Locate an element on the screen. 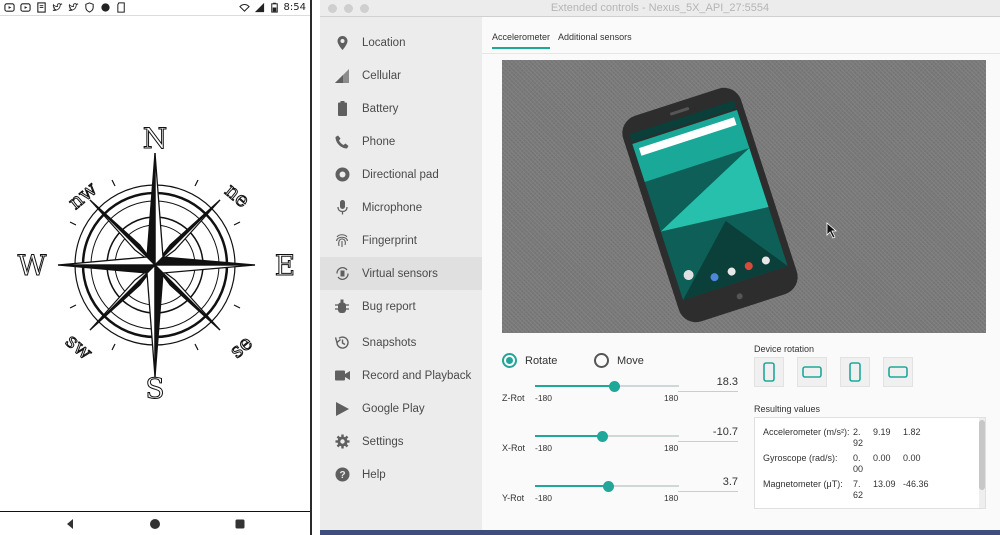 Image resolution: width=1000 pixels, height=535 pixels. result-value-x-cont: 92 is located at coordinates (858, 443).